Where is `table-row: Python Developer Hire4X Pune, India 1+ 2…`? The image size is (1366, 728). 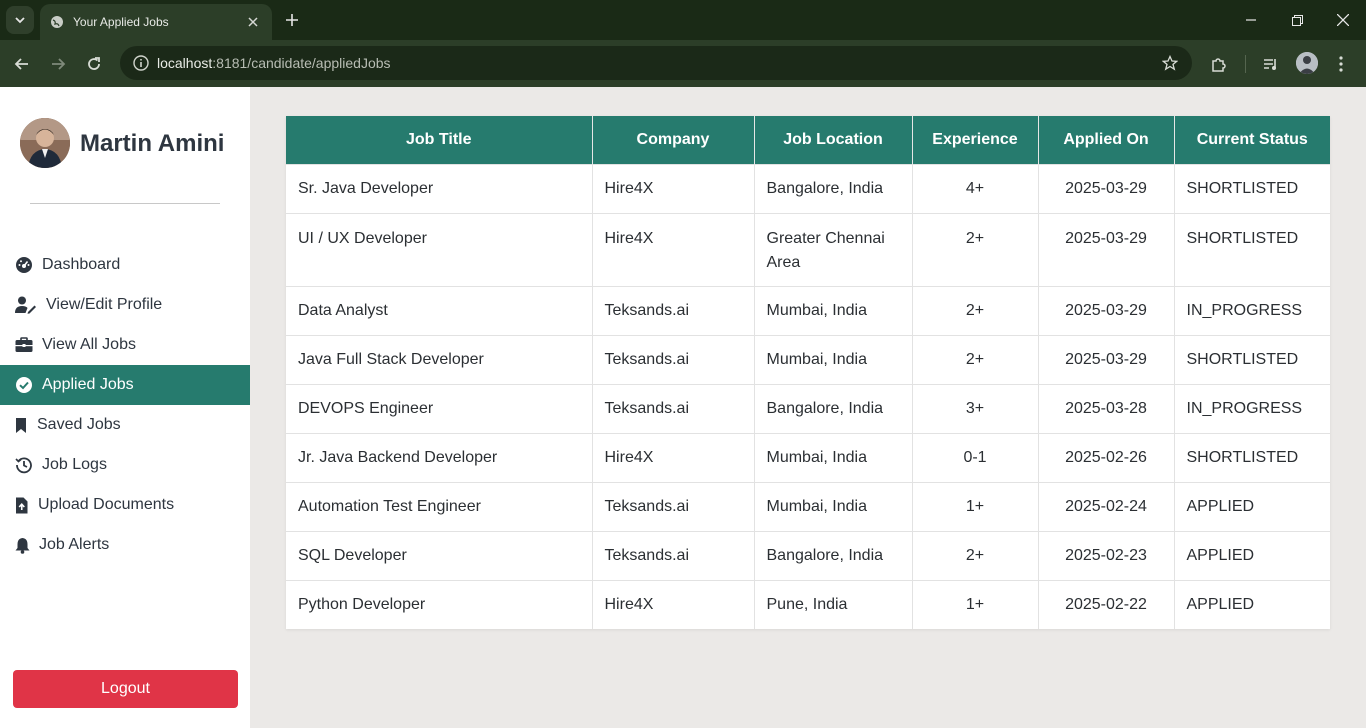 table-row: Python Developer Hire4X Pune, India 1+ 2… is located at coordinates (808, 604).